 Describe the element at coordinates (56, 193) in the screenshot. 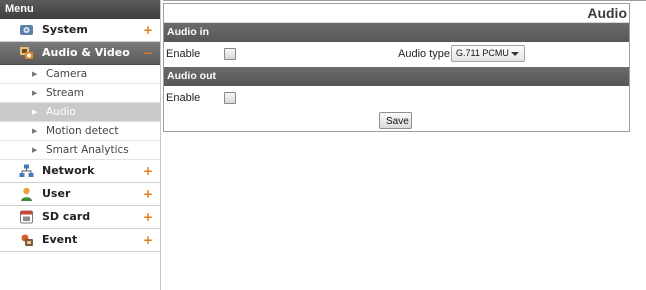

I see `sidebar-item-label: User` at that location.